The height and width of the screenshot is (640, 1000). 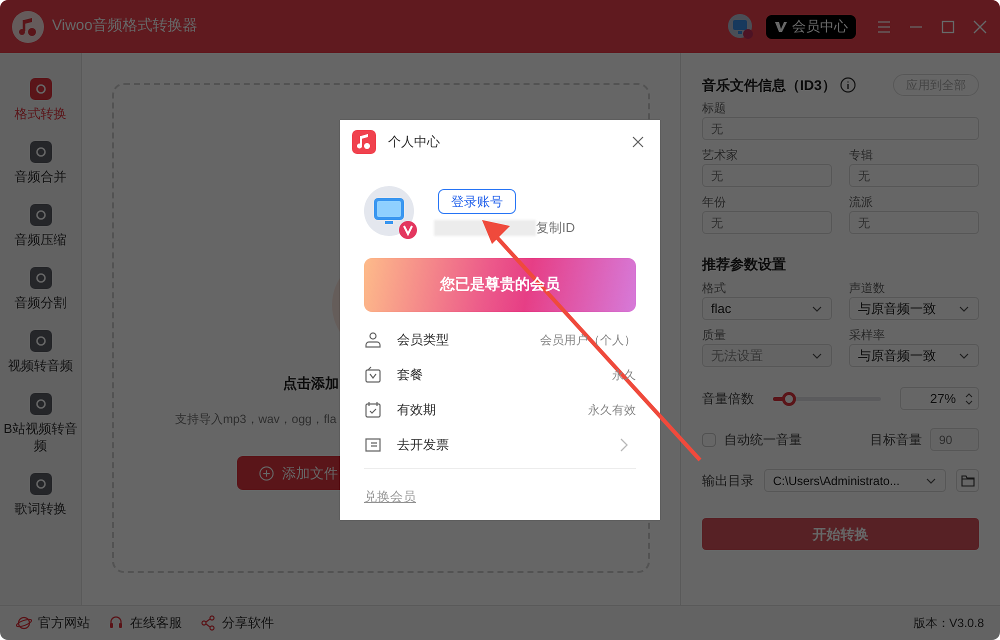 I want to click on field-label: 声道数, so click(x=867, y=288).